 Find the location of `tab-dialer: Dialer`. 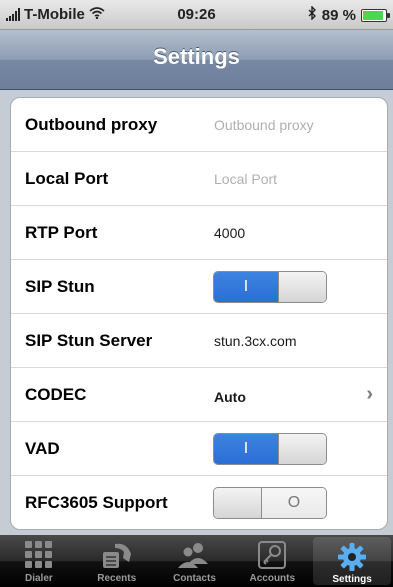

tab-dialer: Dialer is located at coordinates (39, 561).